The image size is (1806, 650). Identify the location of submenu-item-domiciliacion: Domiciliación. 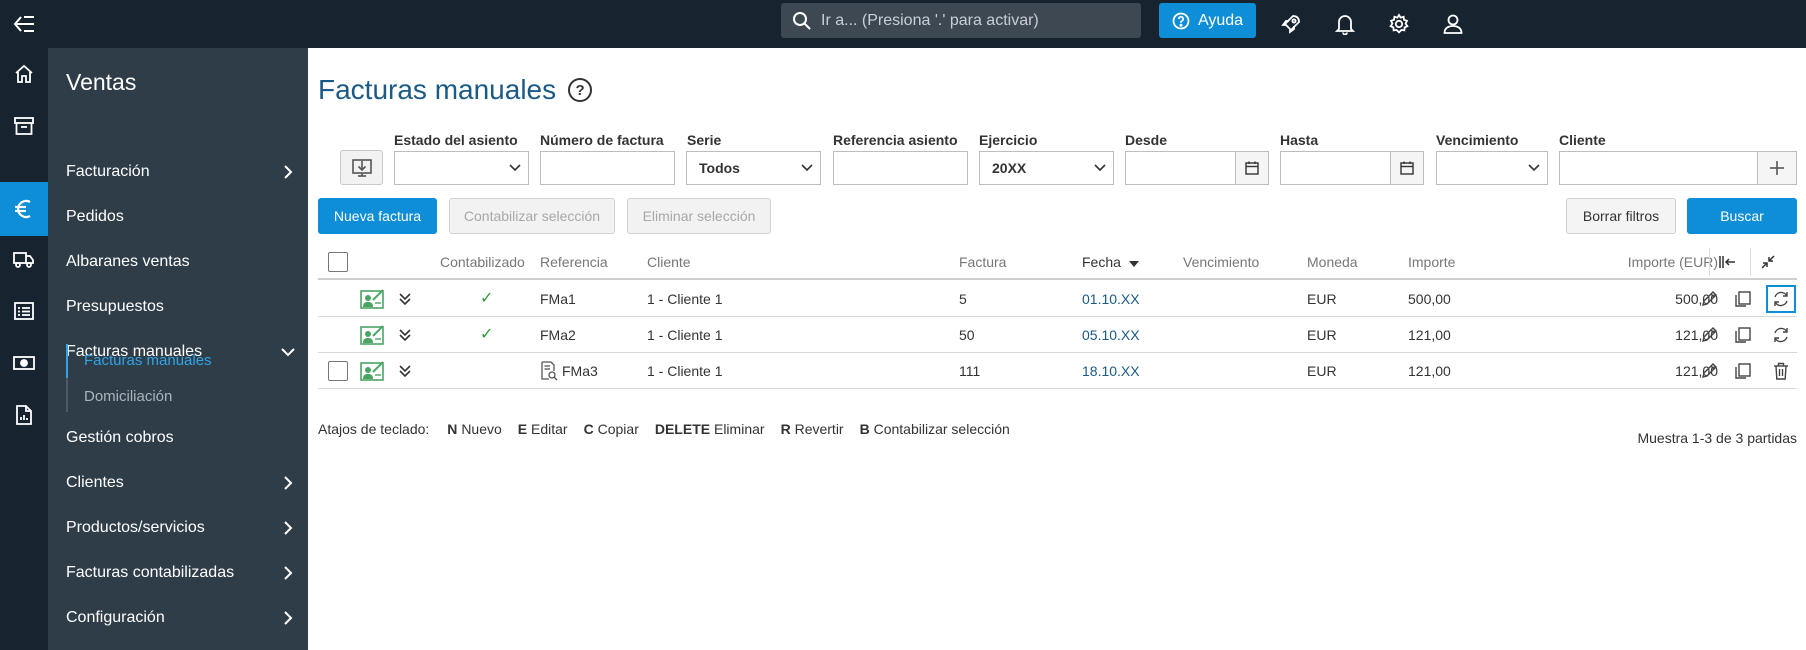
(128, 396).